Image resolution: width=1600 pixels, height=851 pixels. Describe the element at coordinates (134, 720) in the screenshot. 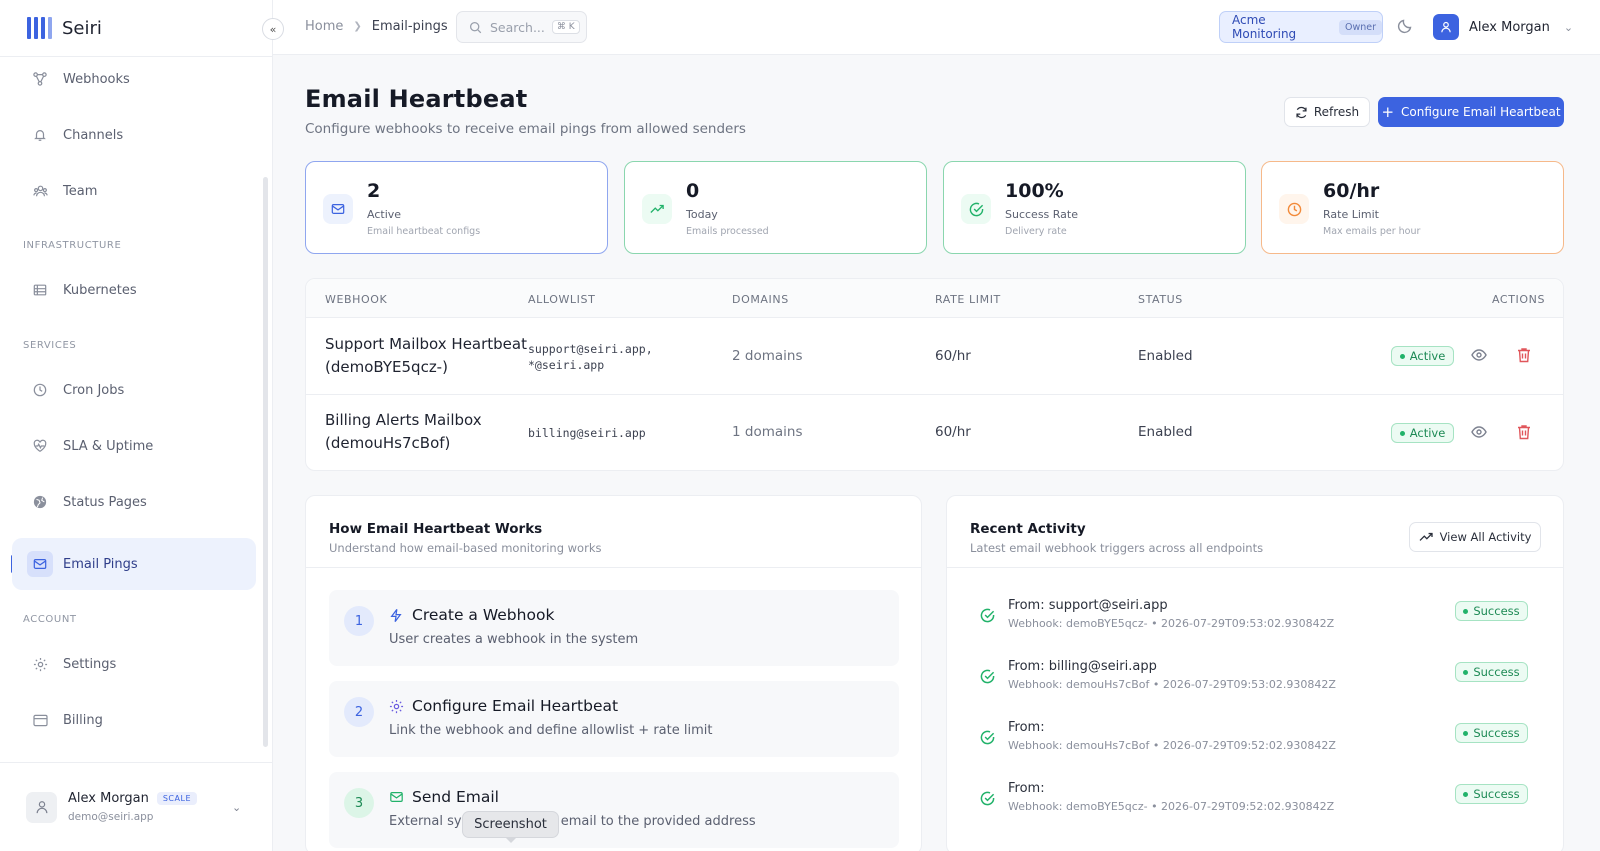

I see `sidebar-item-billing: Billing` at that location.